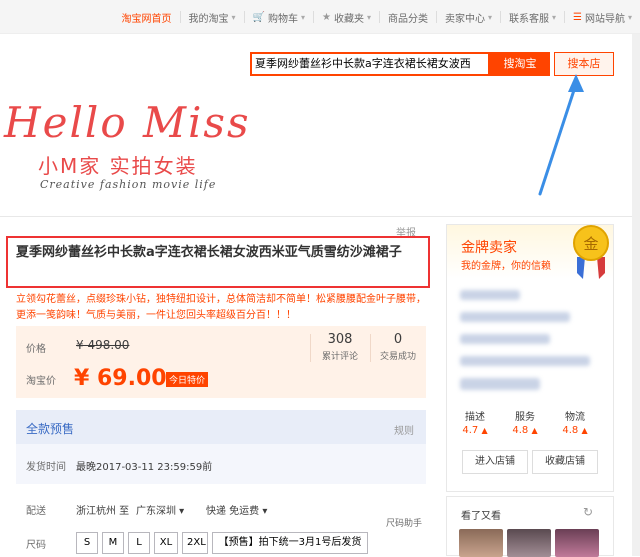 The width and height of the screenshot is (640, 557). Describe the element at coordinates (282, 19) in the screenshot. I see `nav-label: 购物车` at that location.